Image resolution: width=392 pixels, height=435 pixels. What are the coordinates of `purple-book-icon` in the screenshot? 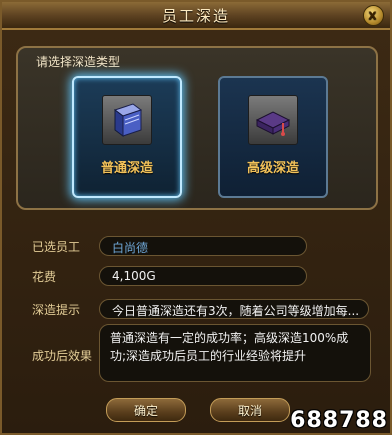 It's located at (273, 120).